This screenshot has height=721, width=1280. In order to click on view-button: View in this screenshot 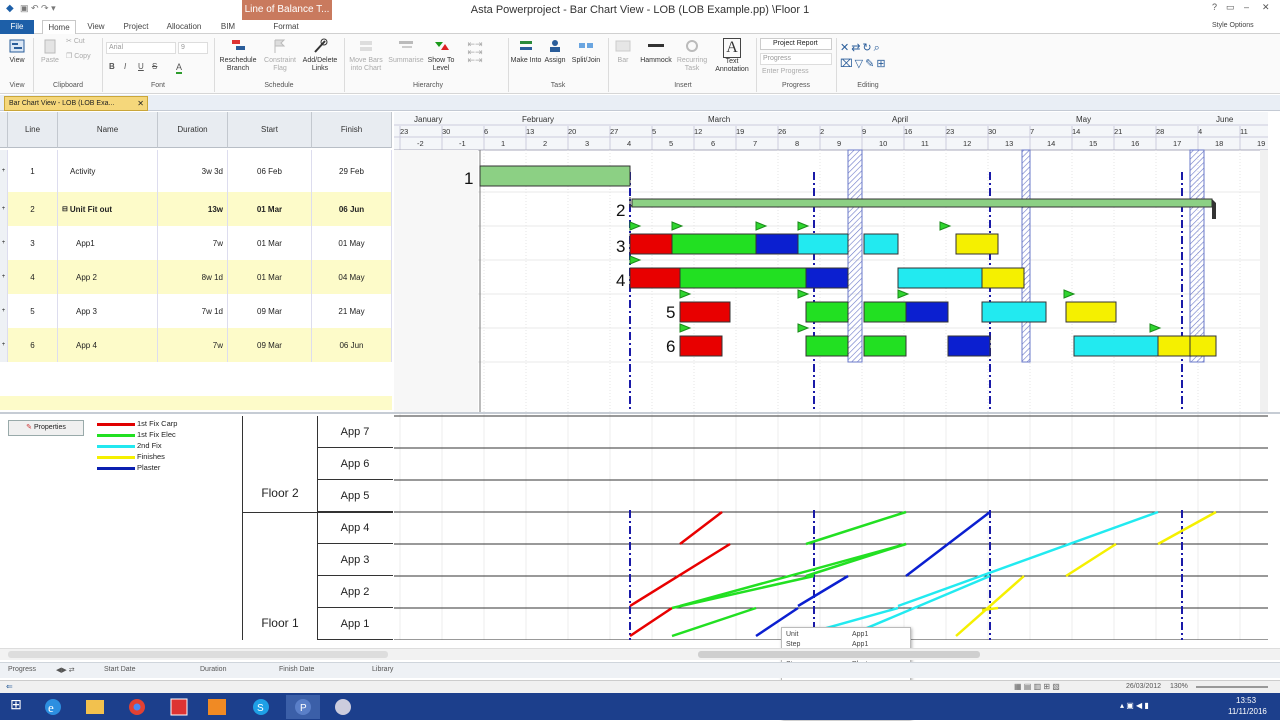, I will do `click(17, 51)`.